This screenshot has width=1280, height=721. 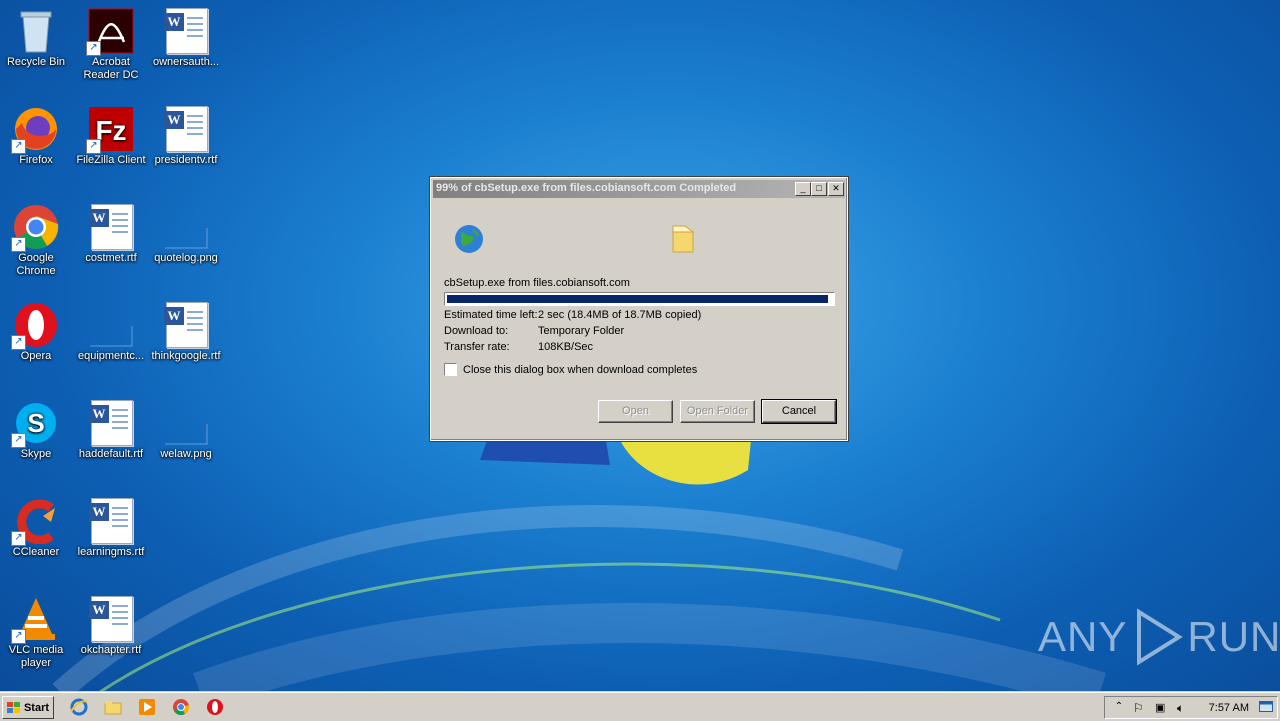 What do you see at coordinates (36, 31) in the screenshot?
I see `recycle-bin-icon` at bounding box center [36, 31].